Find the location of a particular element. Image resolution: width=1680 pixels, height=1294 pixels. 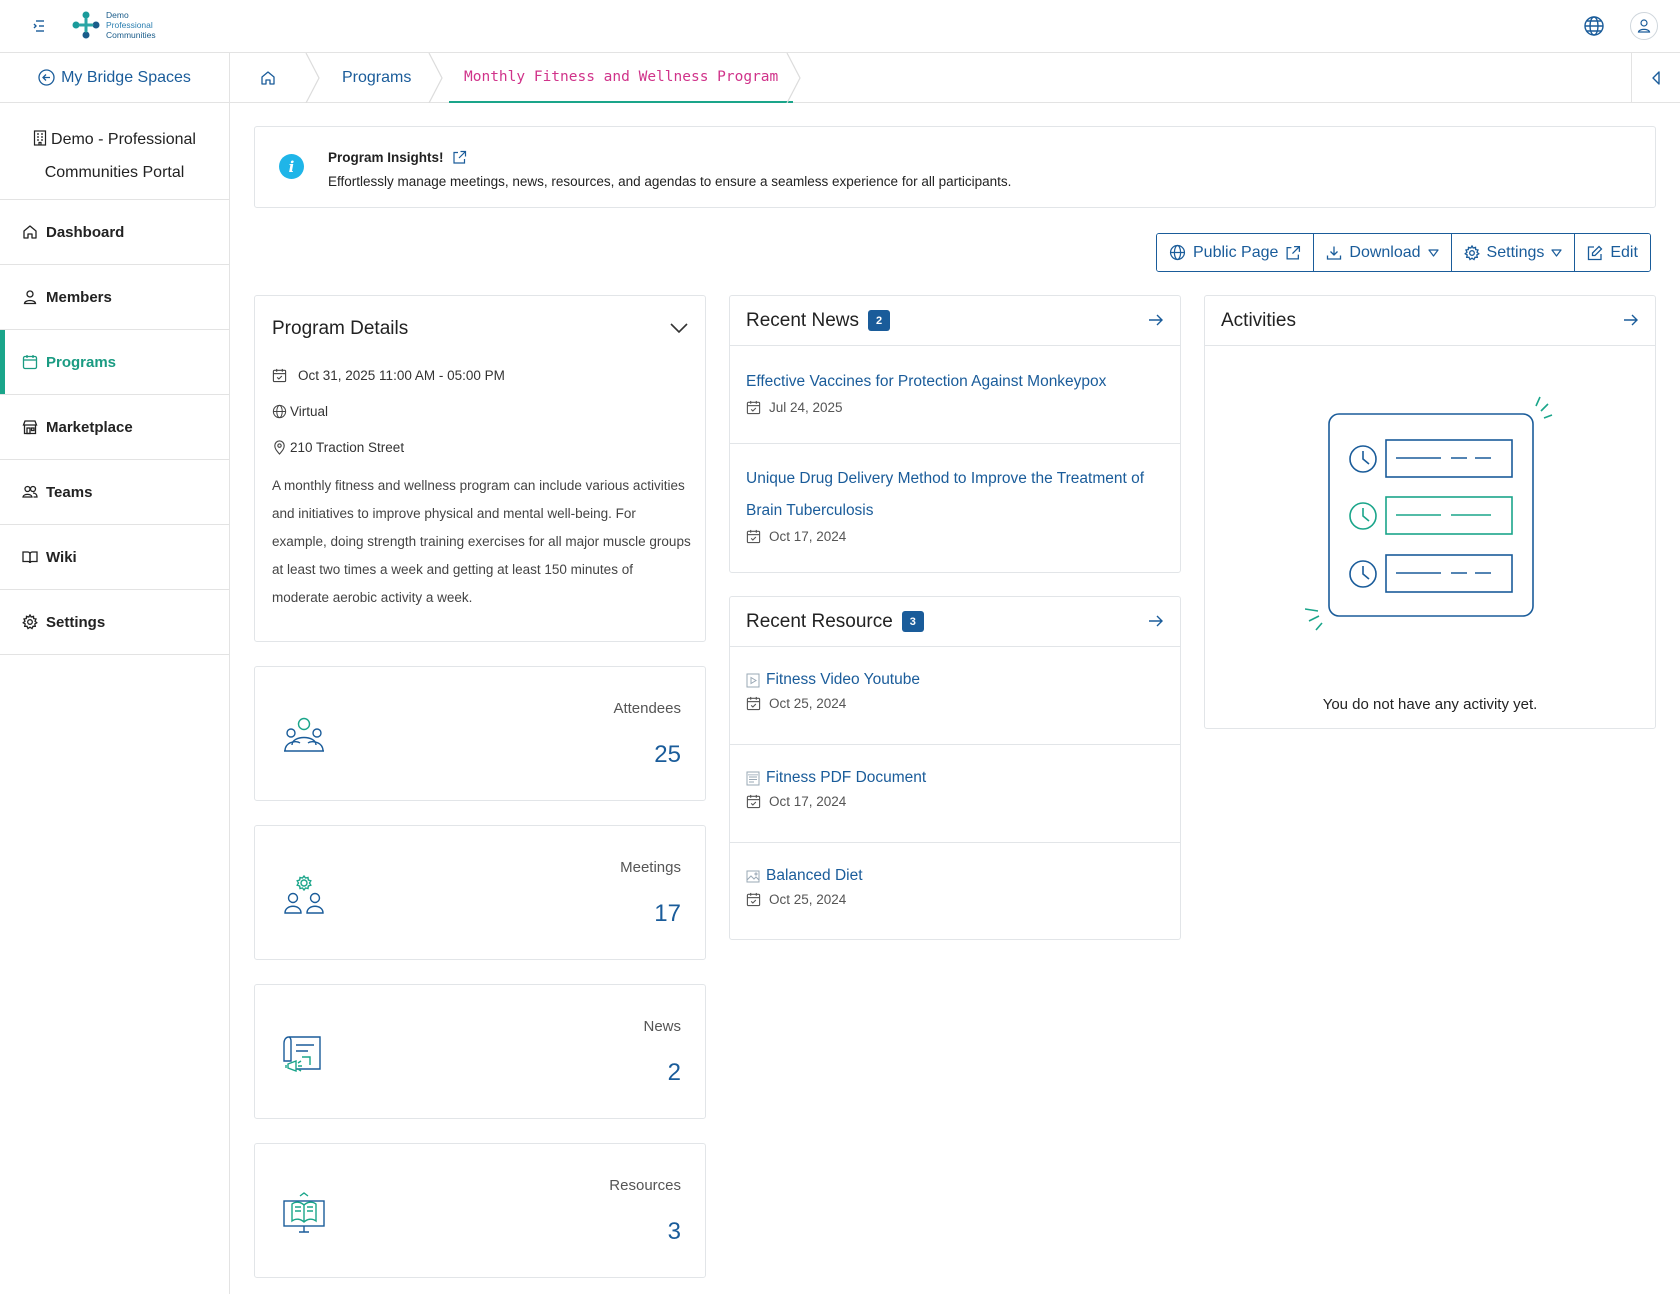

resource-item-title: Fitness PDF Document is located at coordinates (846, 778).